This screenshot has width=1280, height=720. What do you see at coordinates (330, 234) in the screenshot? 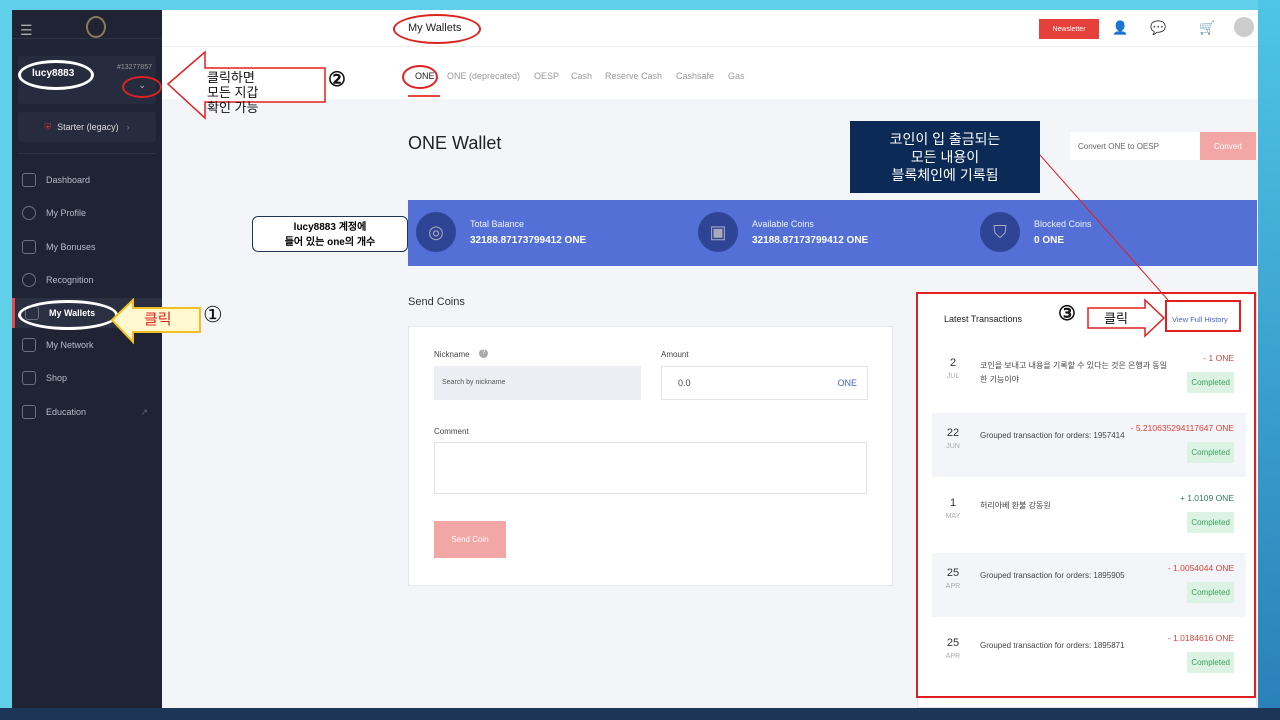
I see `balance-note: lucy8883 계정에 들어 있는 one의 개수` at bounding box center [330, 234].